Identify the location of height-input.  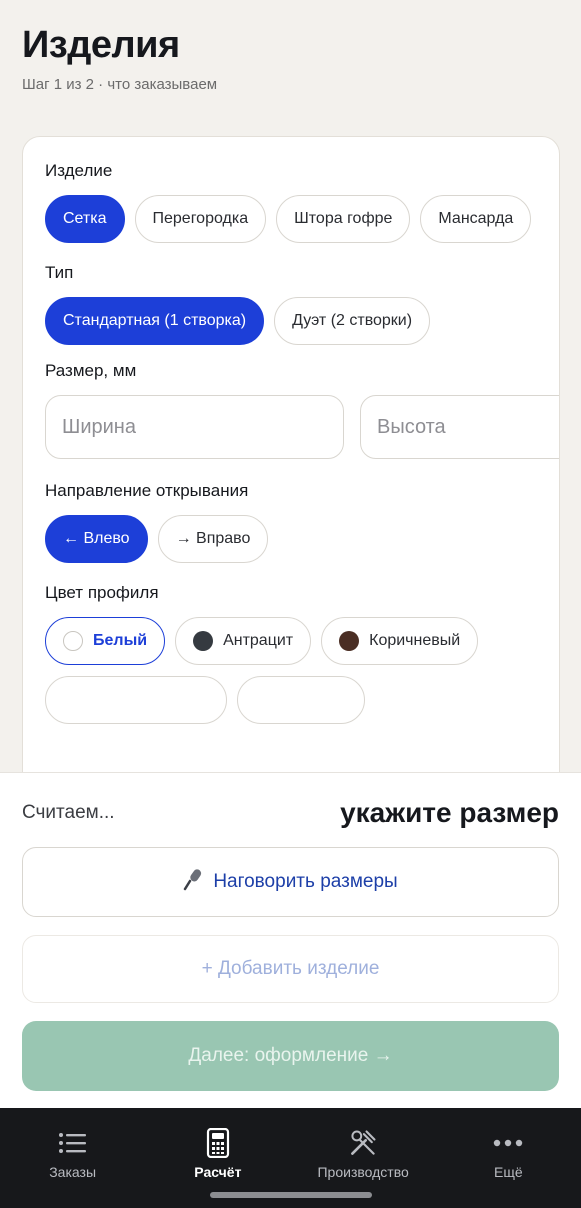
(459, 427).